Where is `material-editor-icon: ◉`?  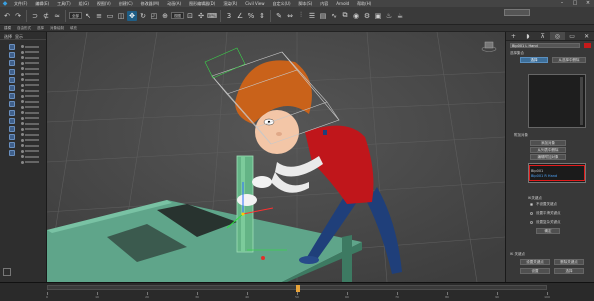
material-editor-icon: ◉ is located at coordinates (356, 16).